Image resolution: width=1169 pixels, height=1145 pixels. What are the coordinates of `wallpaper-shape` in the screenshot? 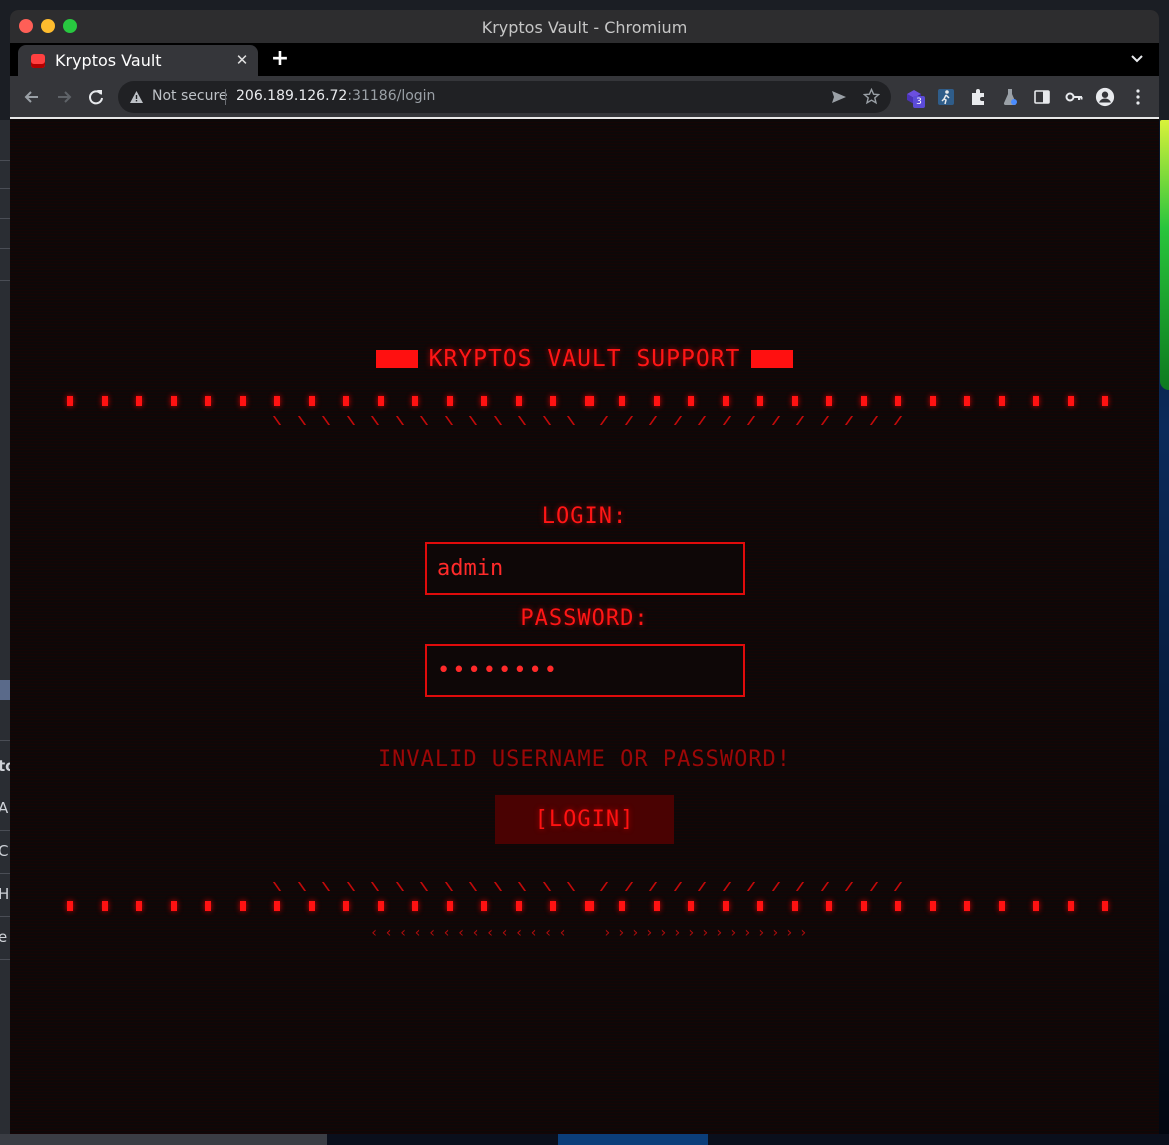 It's located at (1164, 255).